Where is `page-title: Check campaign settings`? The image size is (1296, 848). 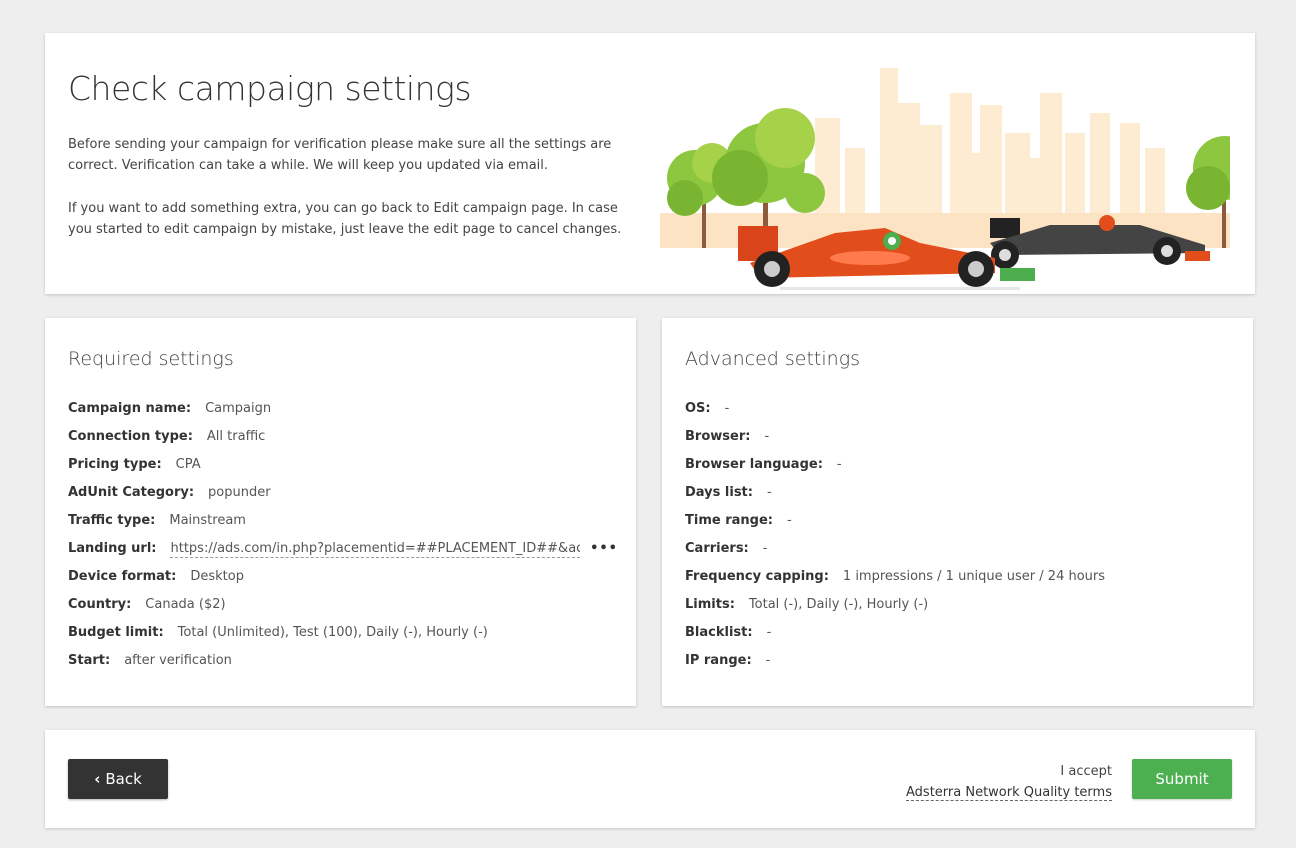 page-title: Check campaign settings is located at coordinates (270, 88).